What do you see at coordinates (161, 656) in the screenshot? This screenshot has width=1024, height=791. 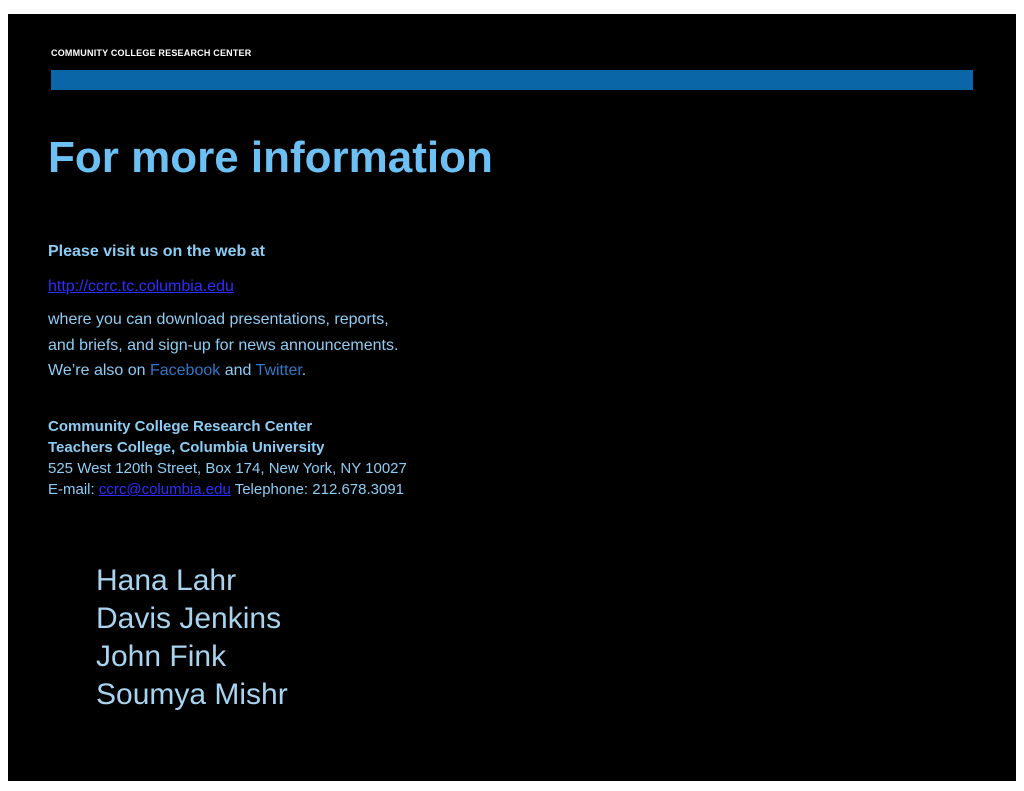 I see `author-name: John Fink` at bounding box center [161, 656].